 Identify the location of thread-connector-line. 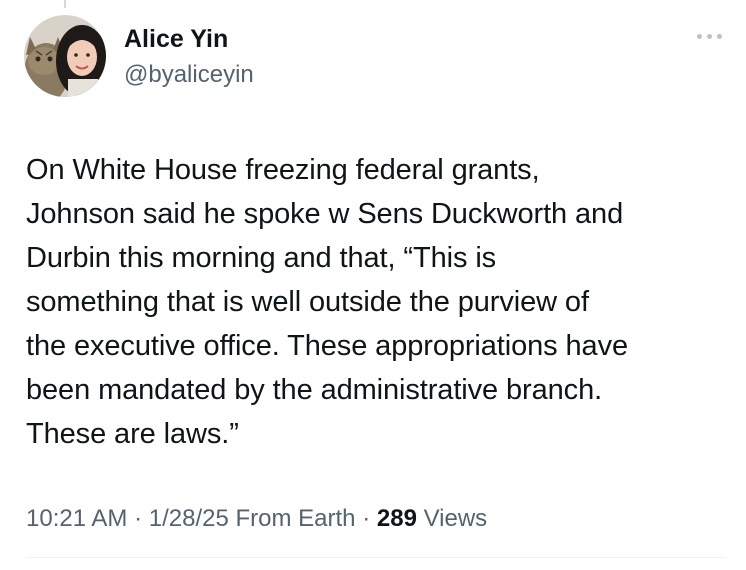
(65, 4).